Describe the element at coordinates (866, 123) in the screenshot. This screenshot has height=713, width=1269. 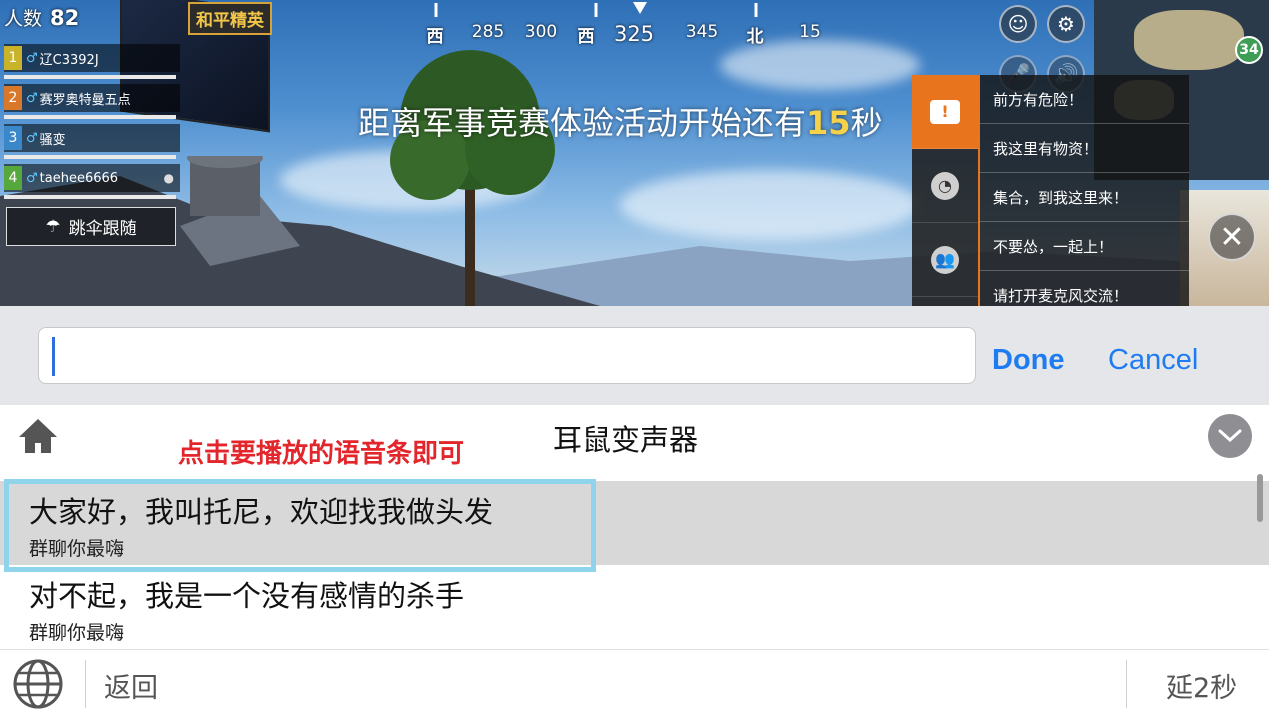
I see `countdown-suffix: 秒` at that location.